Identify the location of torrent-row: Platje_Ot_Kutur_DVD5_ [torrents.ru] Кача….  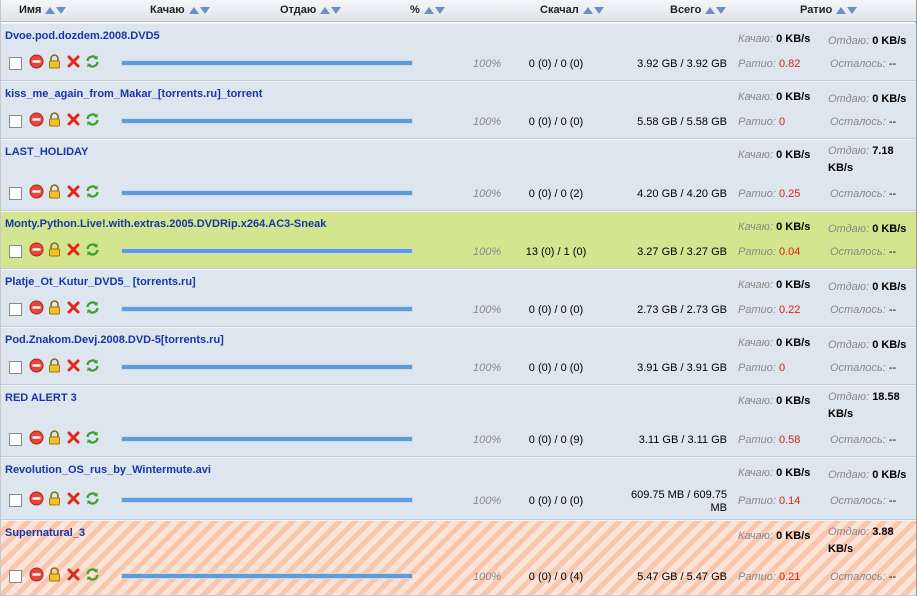
(458, 298).